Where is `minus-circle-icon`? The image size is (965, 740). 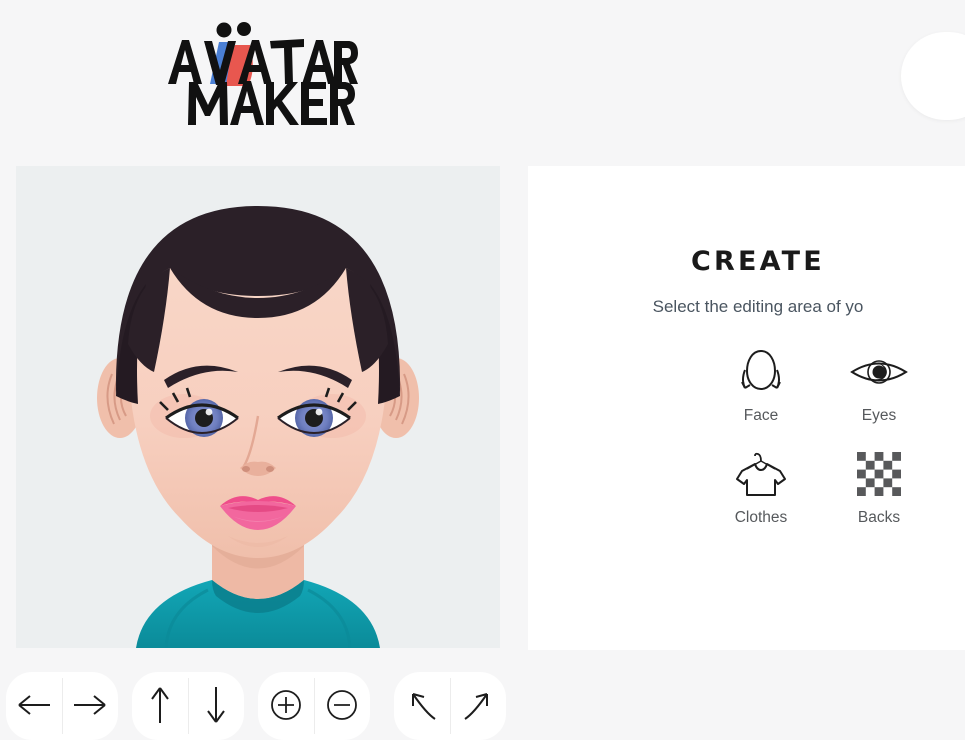
minus-circle-icon is located at coordinates (342, 706).